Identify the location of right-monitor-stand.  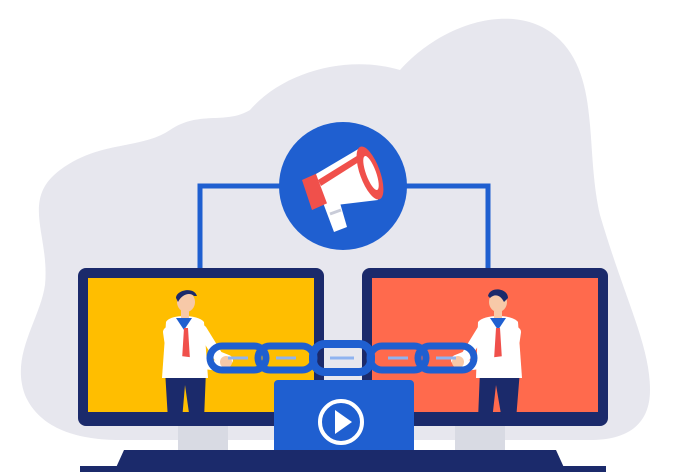
(480, 436).